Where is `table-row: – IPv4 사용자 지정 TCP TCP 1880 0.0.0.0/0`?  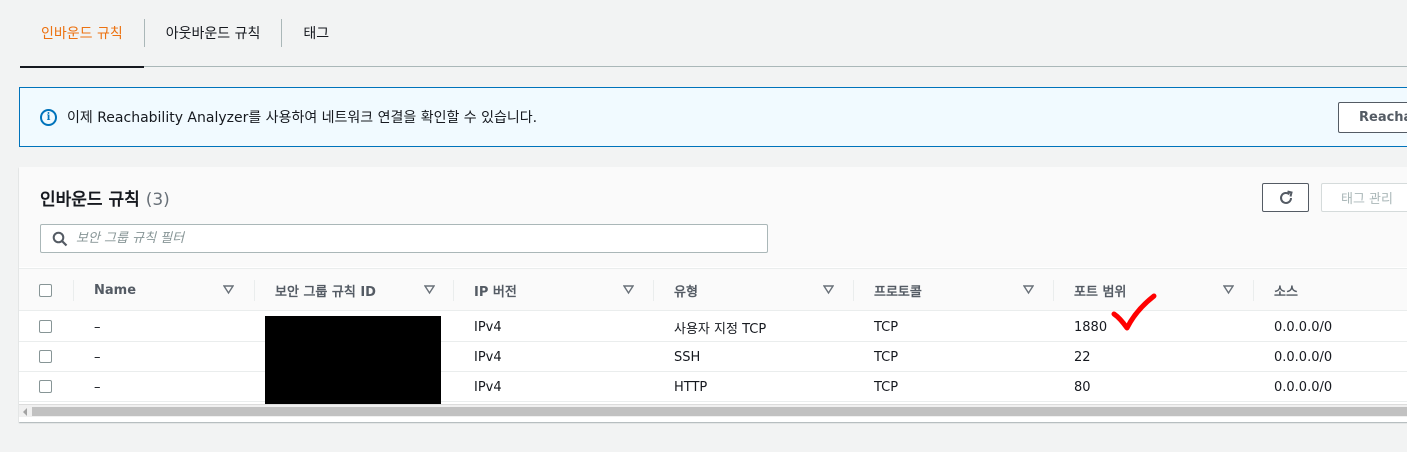
table-row: – IPv4 사용자 지정 TCP TCP 1880 0.0.0.0/0 is located at coordinates (713, 327).